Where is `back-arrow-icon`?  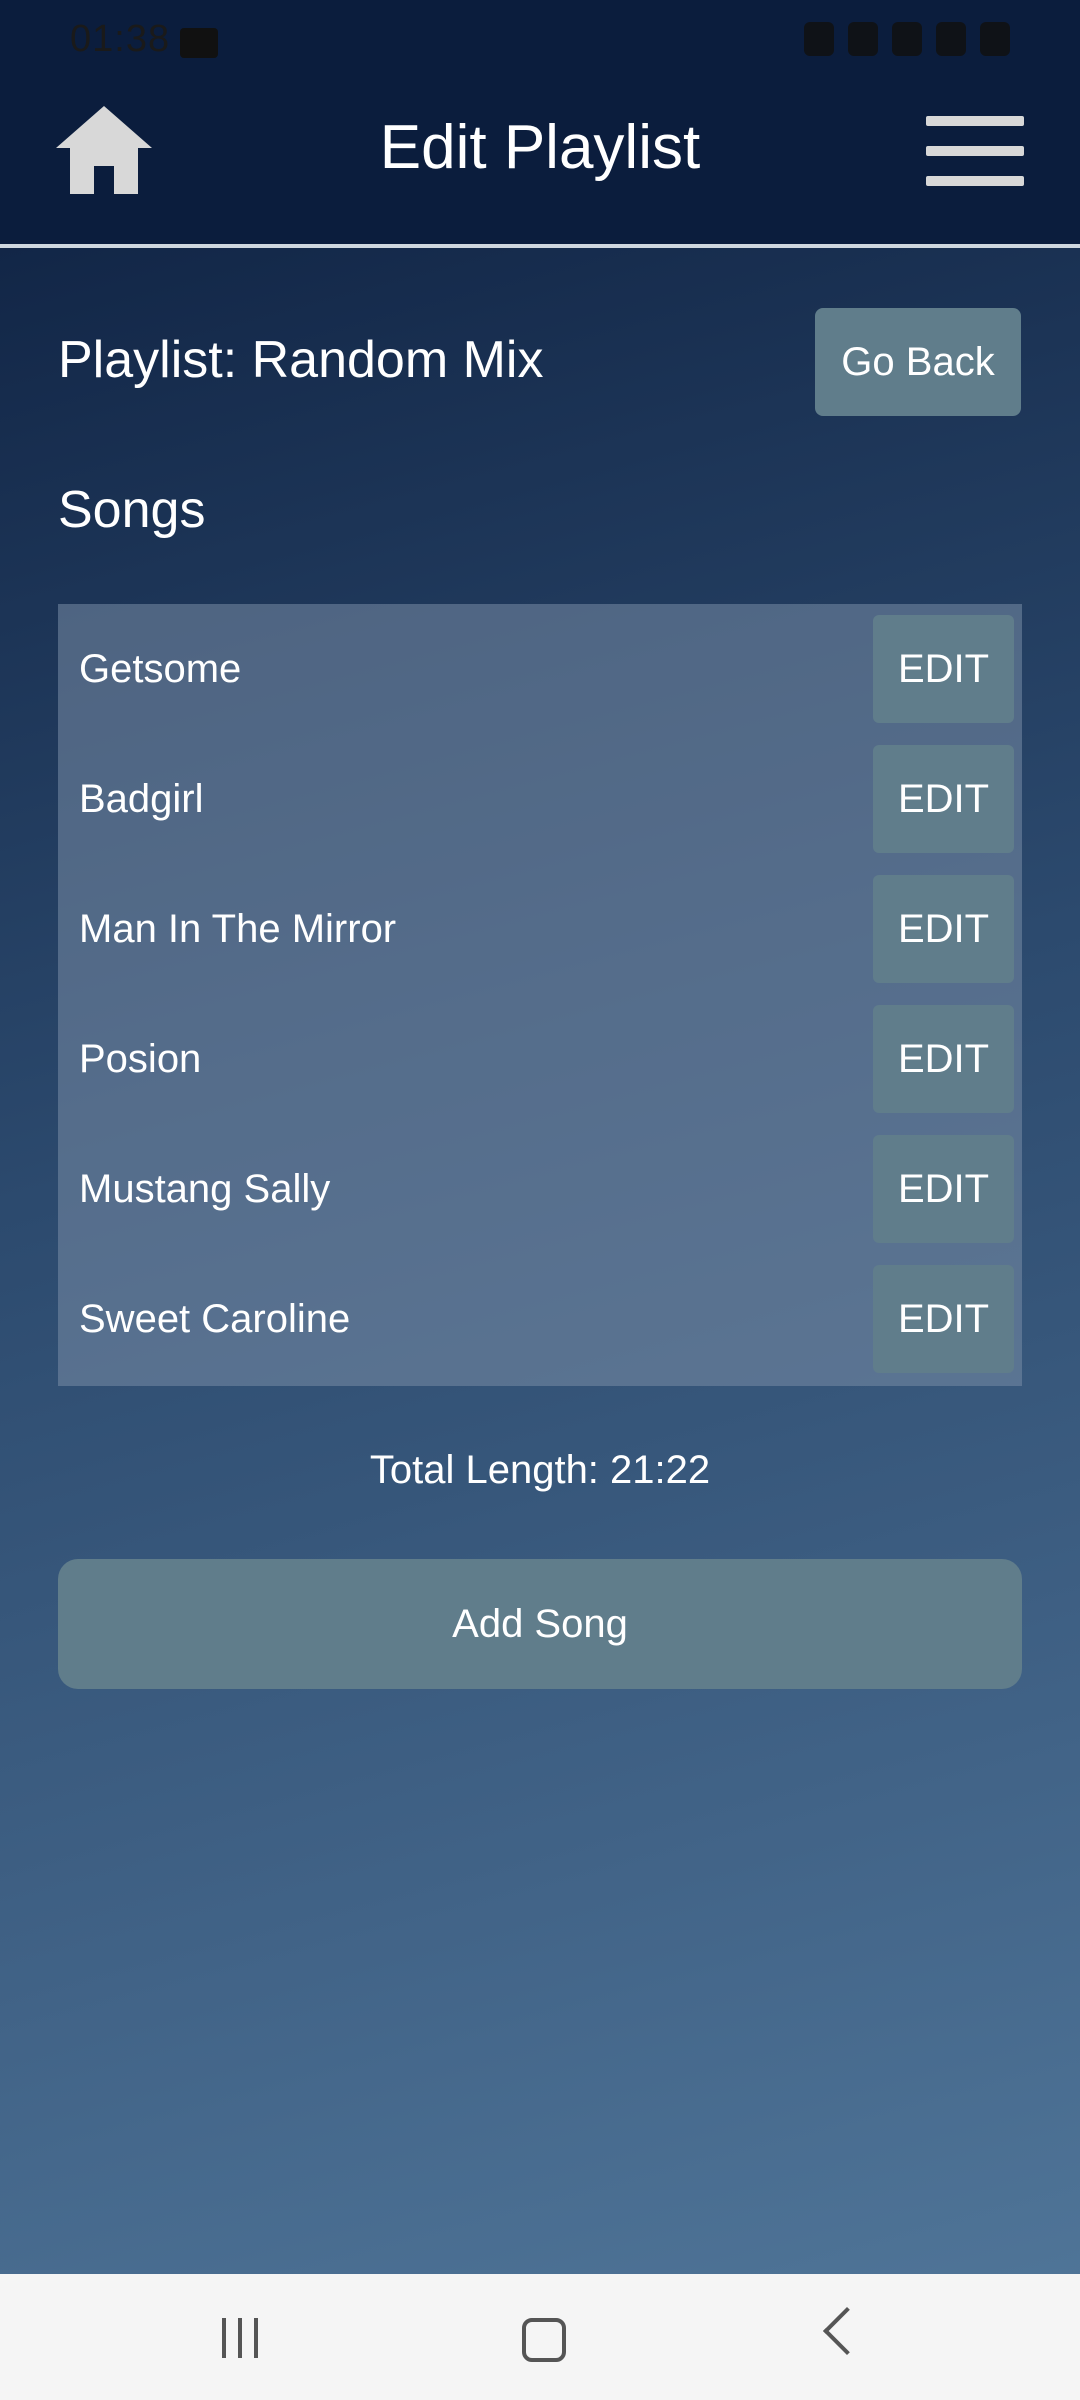
back-arrow-icon is located at coordinates (847, 2331).